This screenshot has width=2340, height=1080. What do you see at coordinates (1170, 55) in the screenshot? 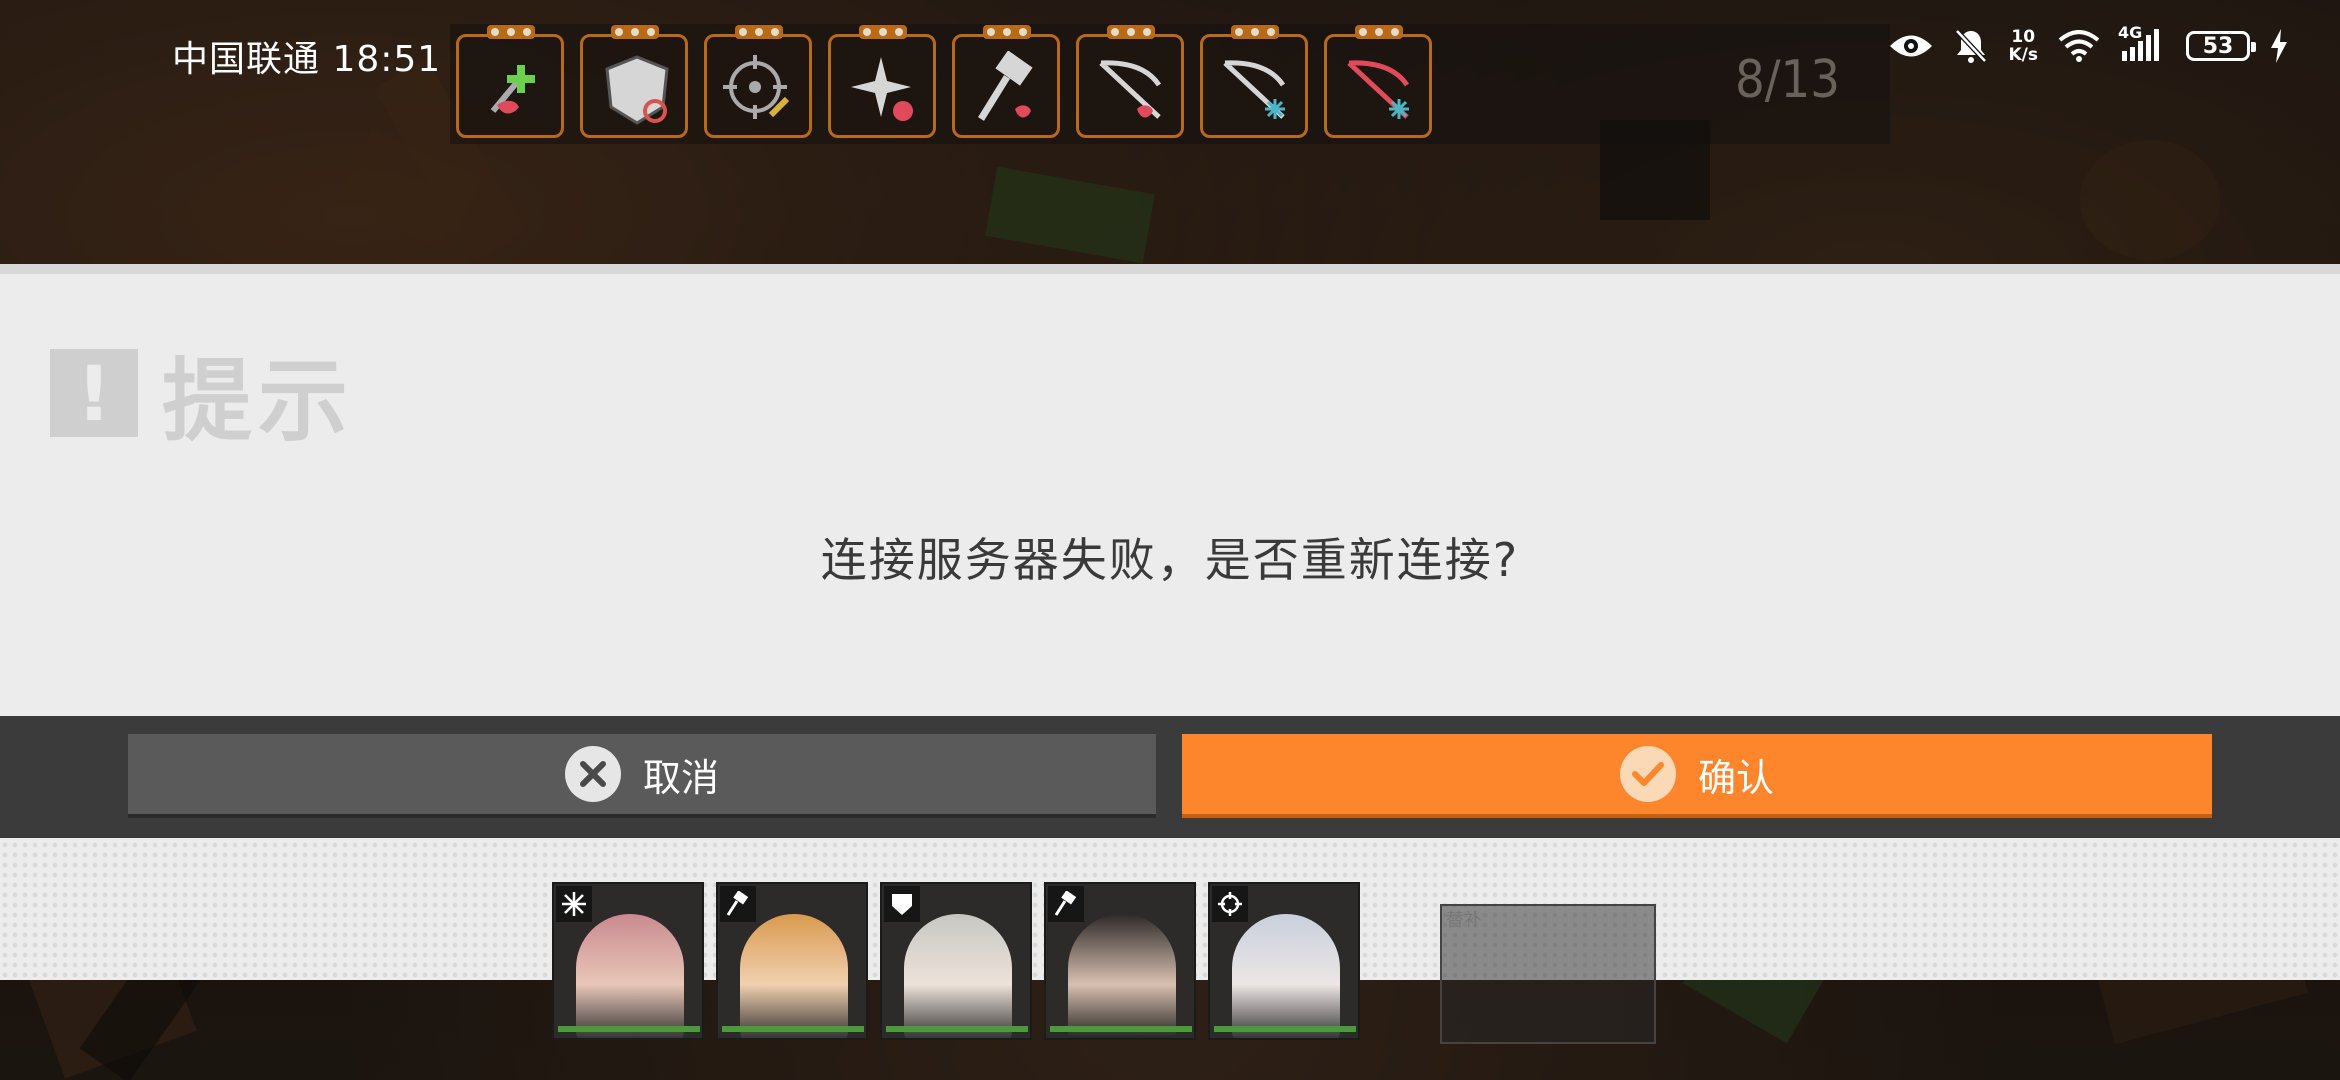
I see `system-status-bar: 中国联通 18:51 10 K/s 4G 53` at bounding box center [1170, 55].